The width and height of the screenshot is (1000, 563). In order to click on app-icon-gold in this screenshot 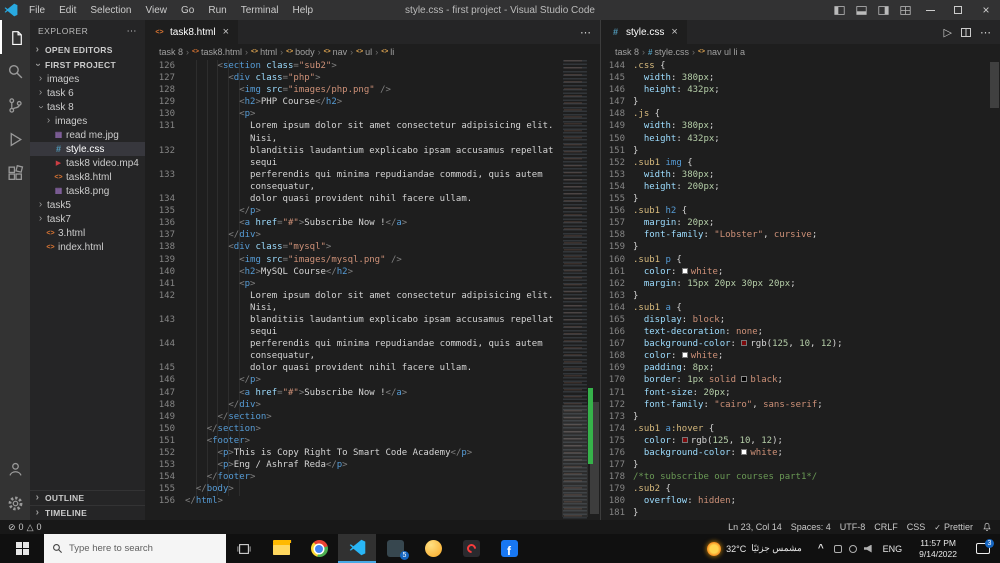, I will do `click(433, 548)`.